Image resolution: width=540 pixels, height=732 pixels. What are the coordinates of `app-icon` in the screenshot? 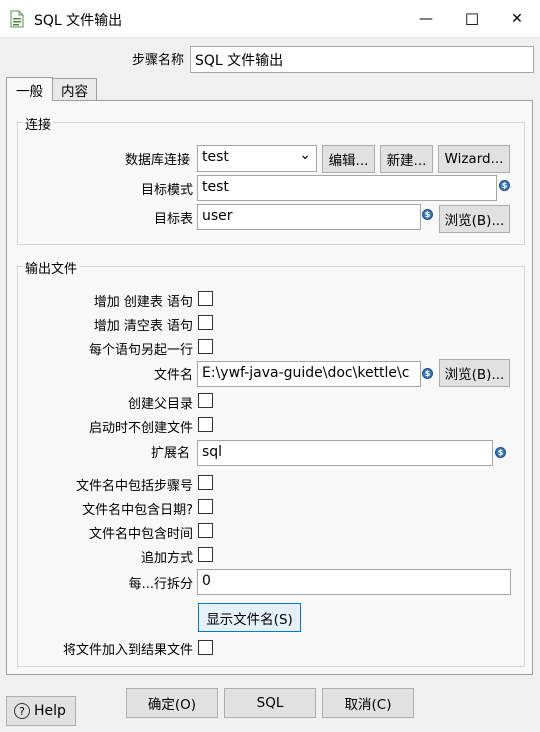 It's located at (17, 19).